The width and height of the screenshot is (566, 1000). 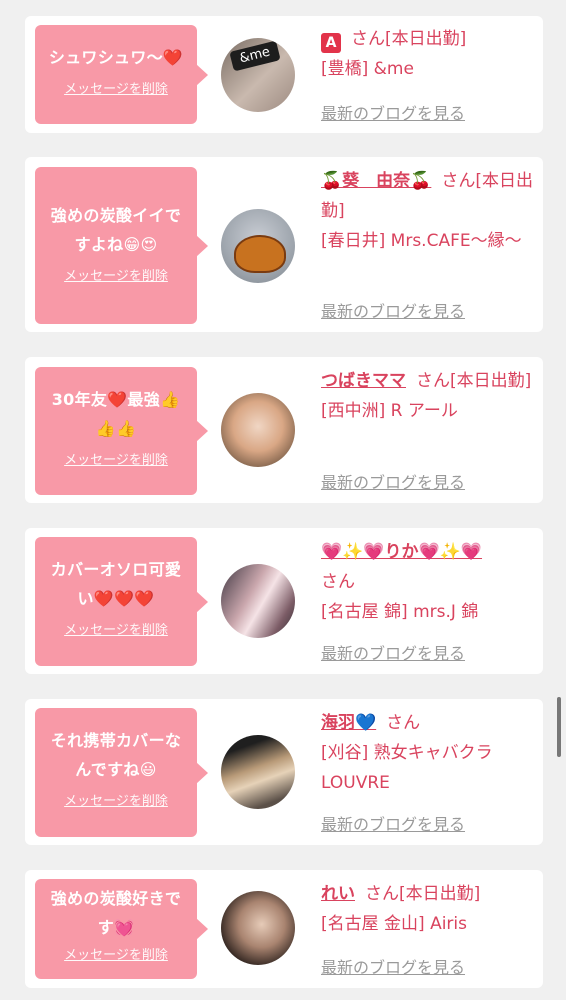 What do you see at coordinates (121, 74) in the screenshot?
I see `message-bubble: シュワシュワ〜❤️ メッセージを削除` at bounding box center [121, 74].